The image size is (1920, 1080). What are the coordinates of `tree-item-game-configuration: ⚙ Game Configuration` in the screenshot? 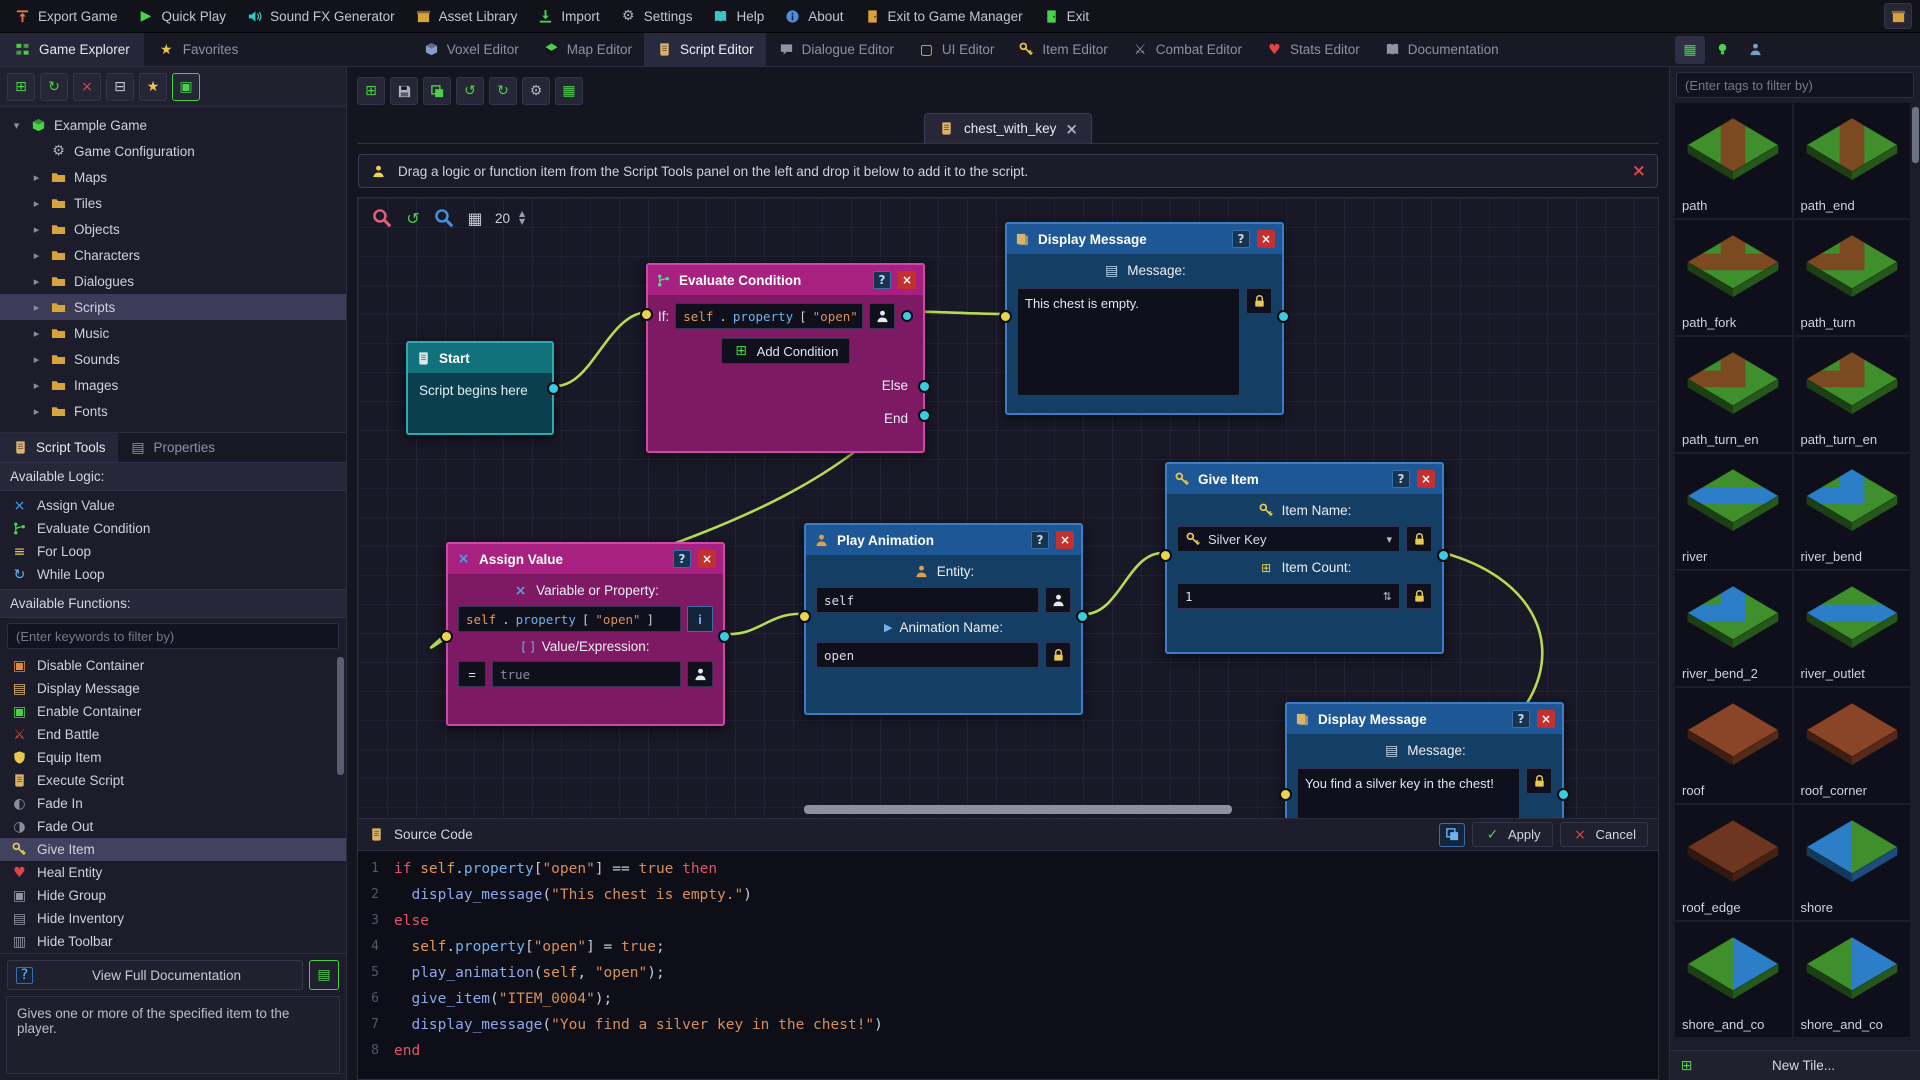 It's located at (173, 151).